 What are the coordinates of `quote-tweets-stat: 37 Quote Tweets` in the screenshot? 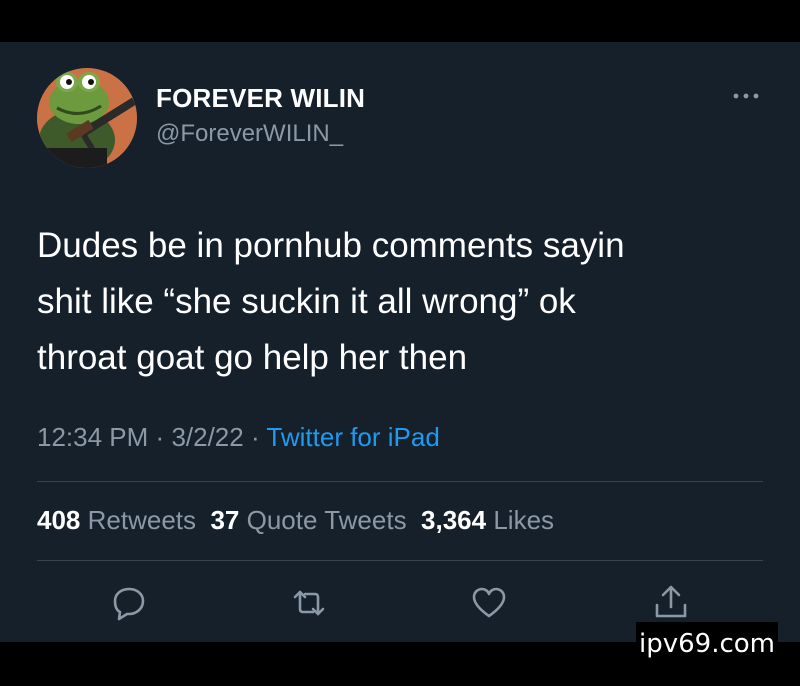 It's located at (308, 520).